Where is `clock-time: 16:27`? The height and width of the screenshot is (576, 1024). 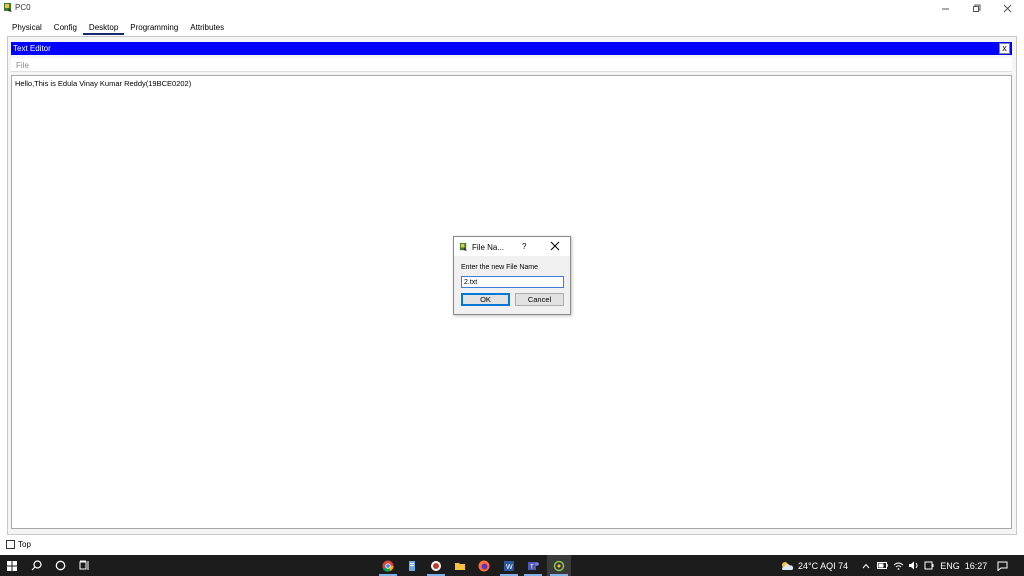 clock-time: 16:27 is located at coordinates (976, 565).